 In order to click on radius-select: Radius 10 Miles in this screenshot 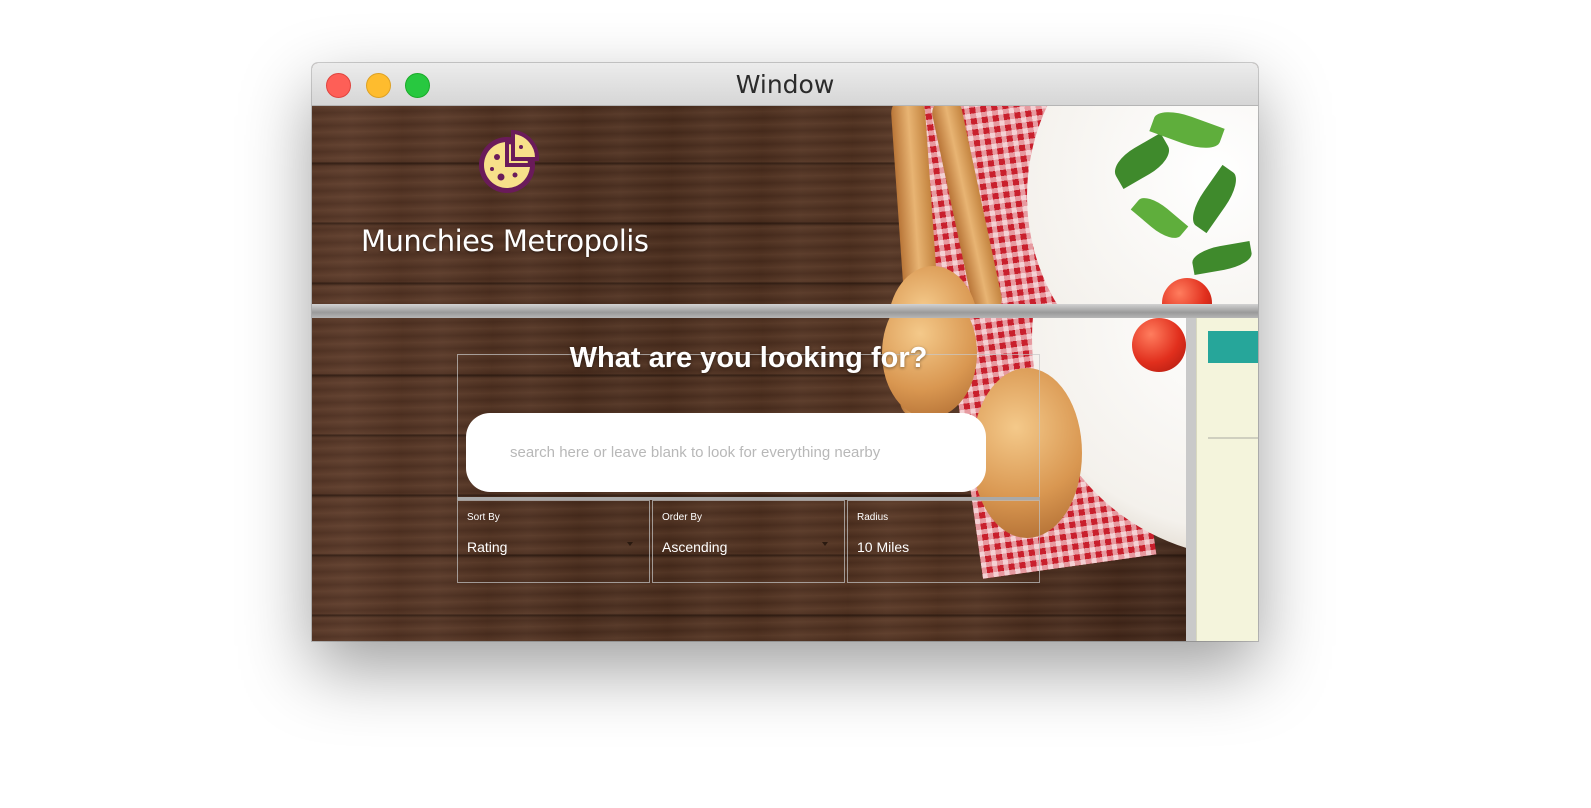, I will do `click(943, 541)`.